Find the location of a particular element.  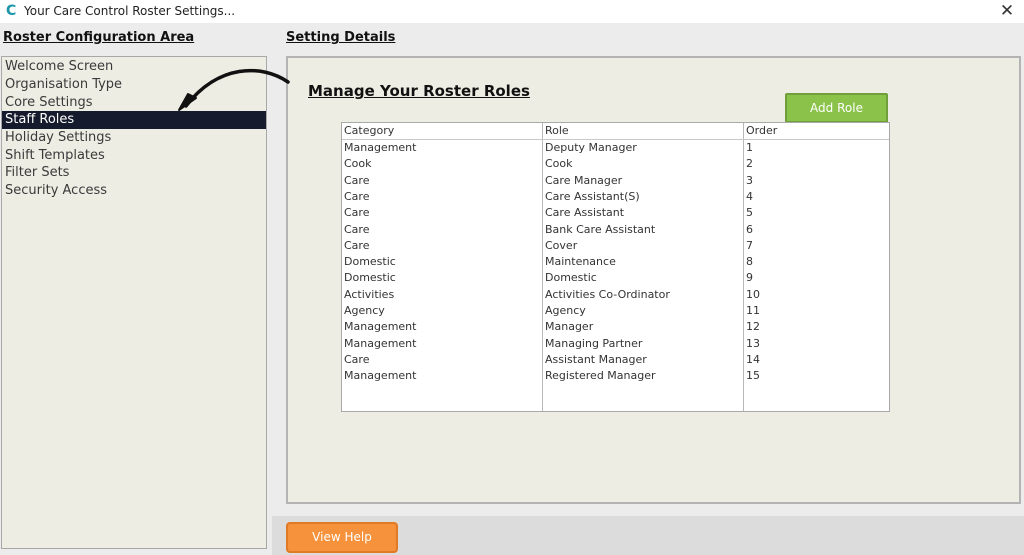

table-row: Care Care Assistant 5 is located at coordinates (615, 213).